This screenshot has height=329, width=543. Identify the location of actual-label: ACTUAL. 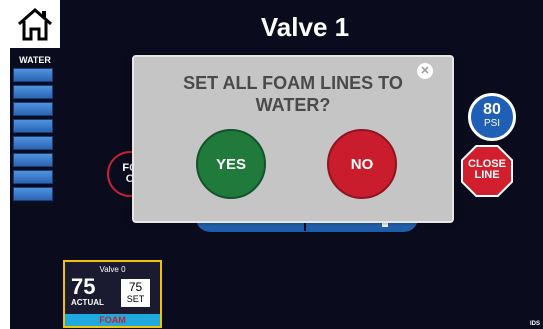
(87, 302).